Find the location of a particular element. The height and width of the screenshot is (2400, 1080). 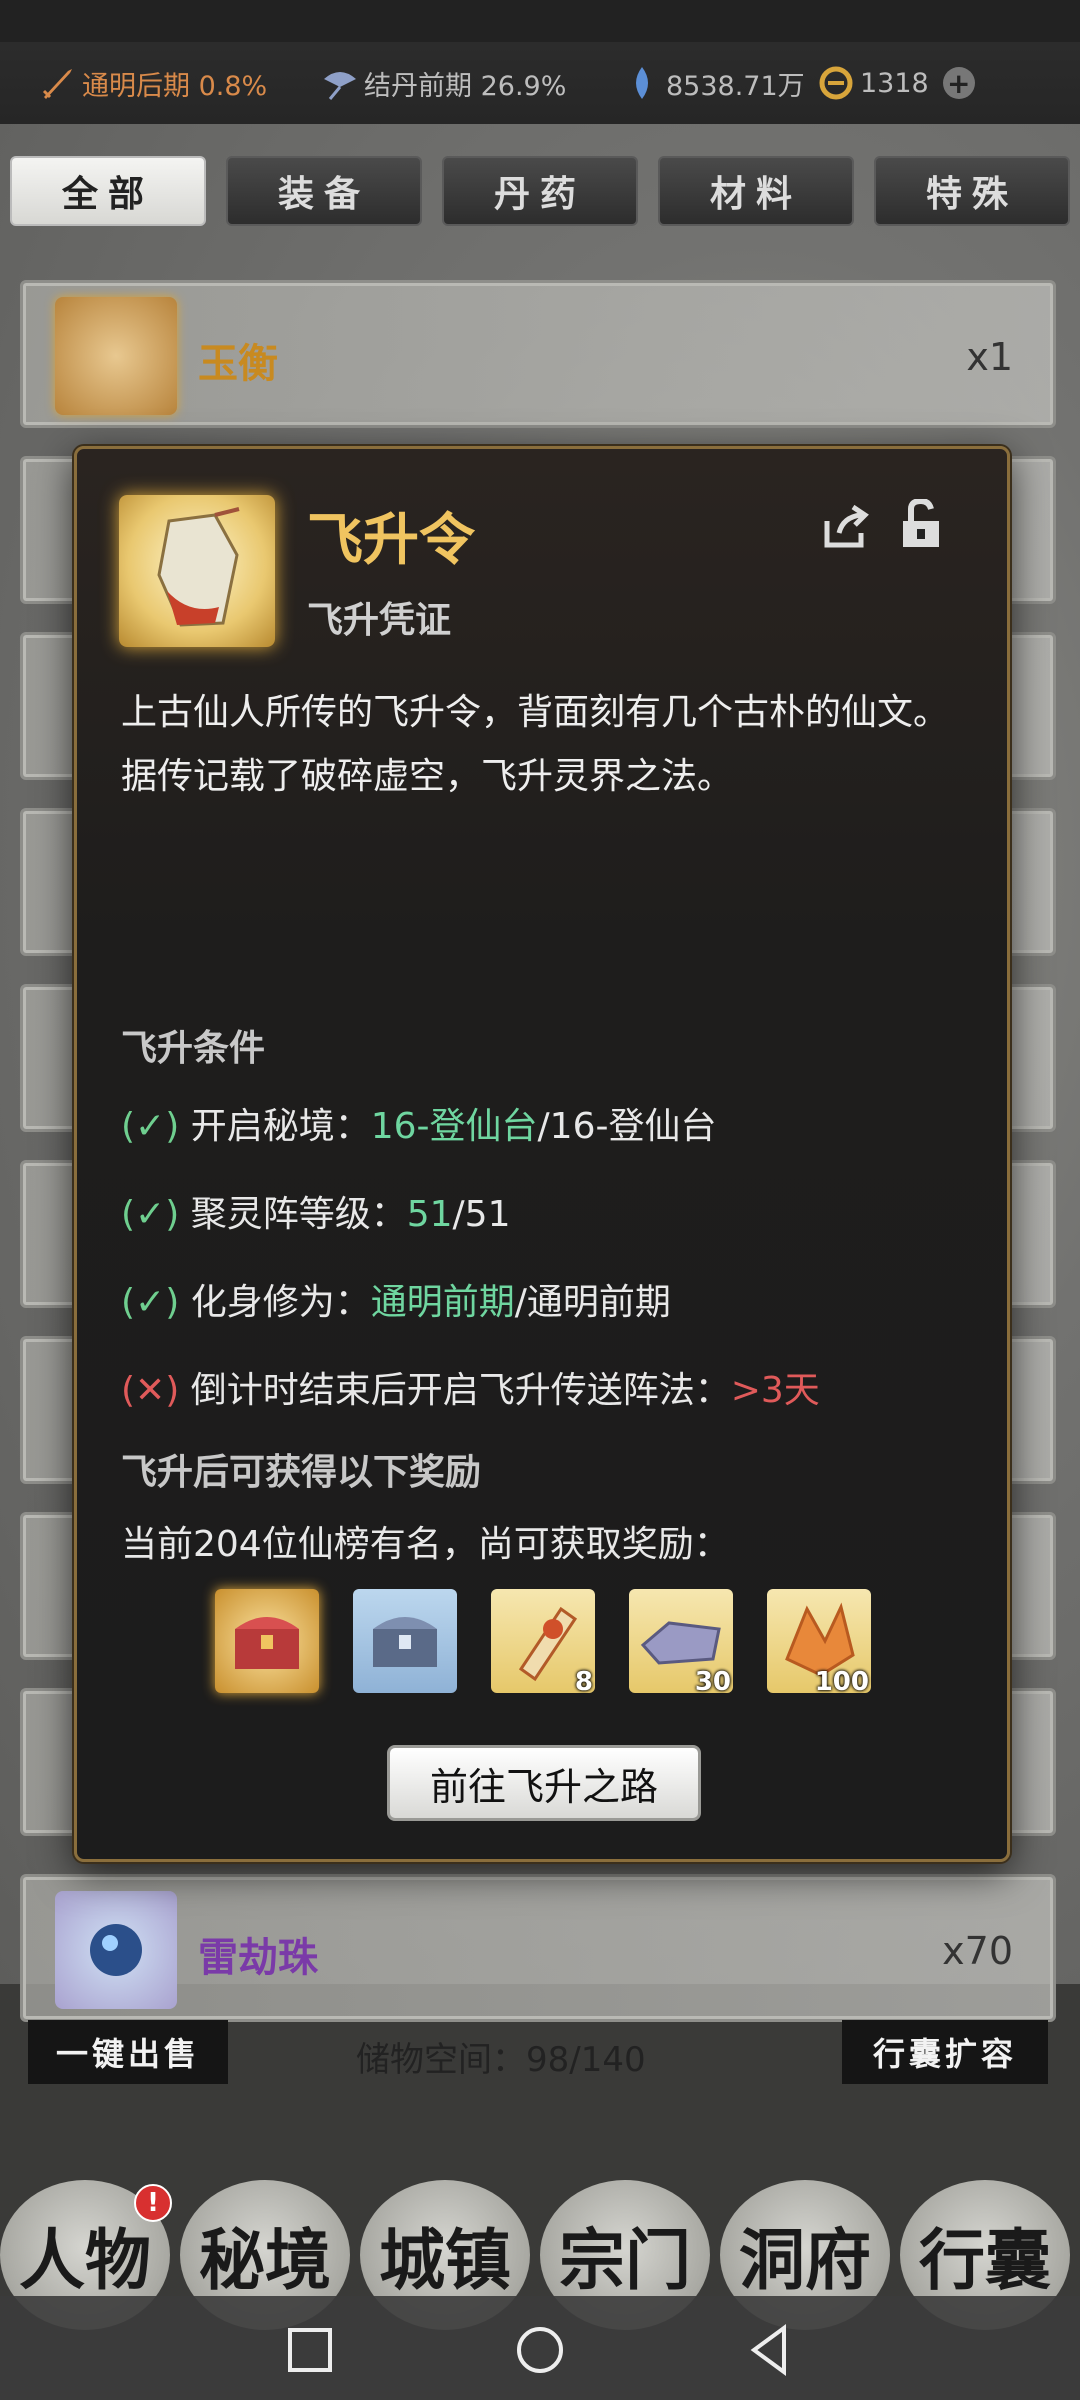

notification-badge: ! is located at coordinates (153, 2203).